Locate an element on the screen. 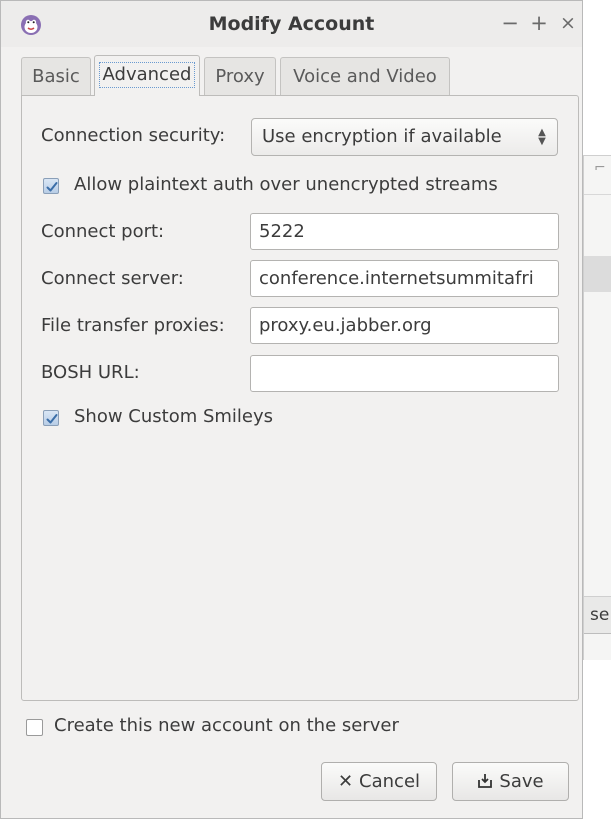 The height and width of the screenshot is (819, 611). create-account-label: Create this new account on the server is located at coordinates (226, 725).